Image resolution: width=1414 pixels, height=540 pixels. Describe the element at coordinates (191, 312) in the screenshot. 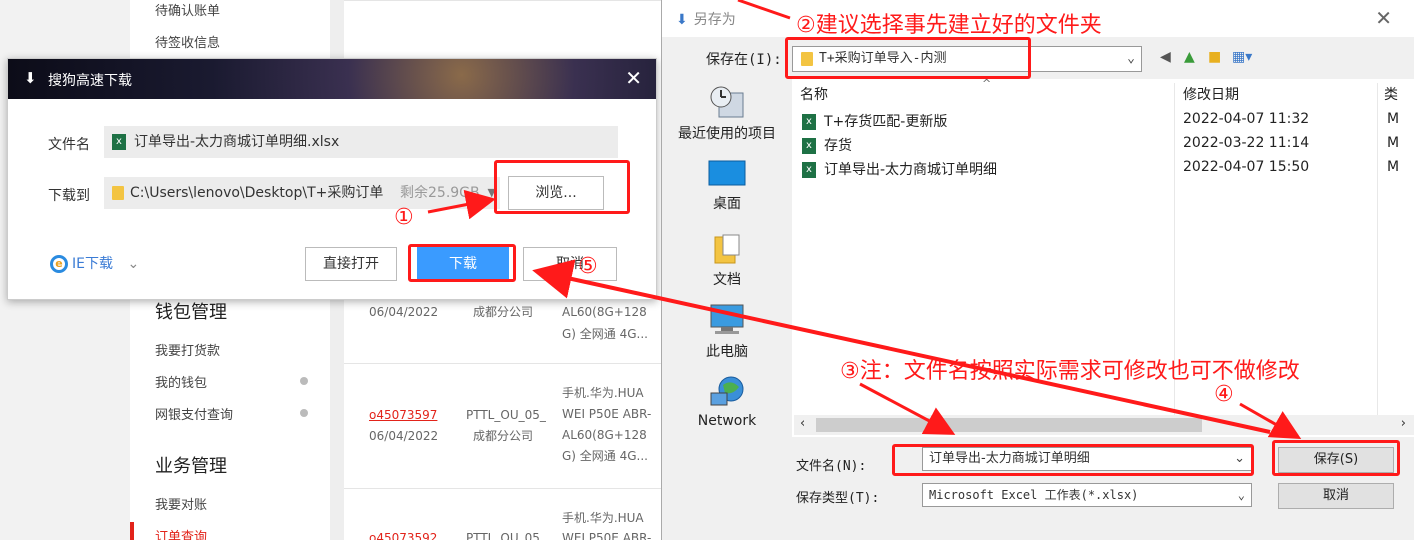

I see `sidebar-group-wallet: 钱包管理` at that location.